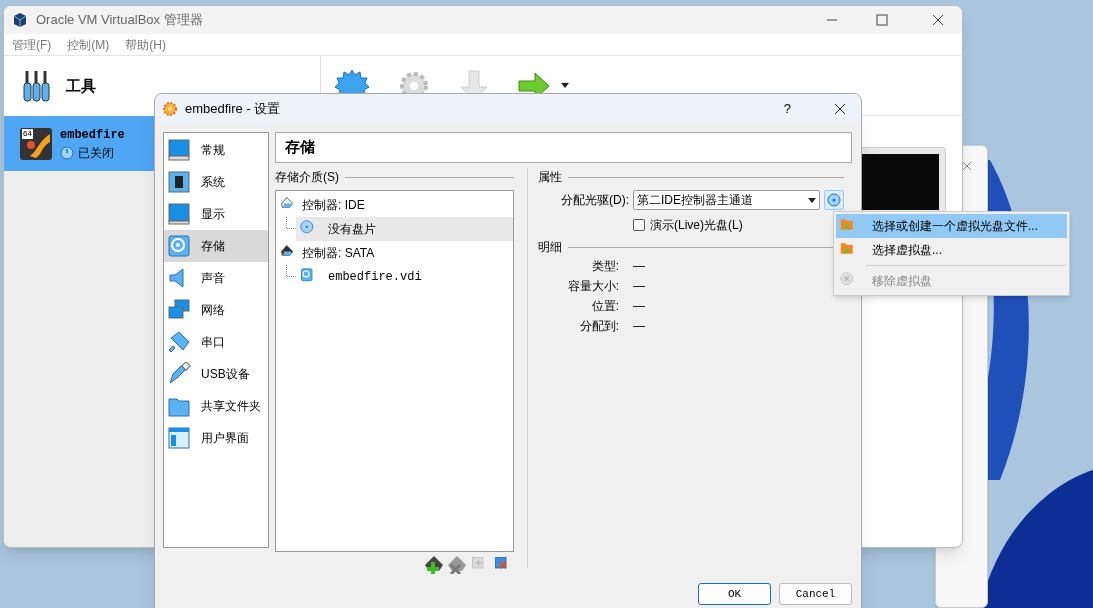 This screenshot has height=608, width=1093. What do you see at coordinates (179, 438) in the screenshot?
I see `window-icon` at bounding box center [179, 438].